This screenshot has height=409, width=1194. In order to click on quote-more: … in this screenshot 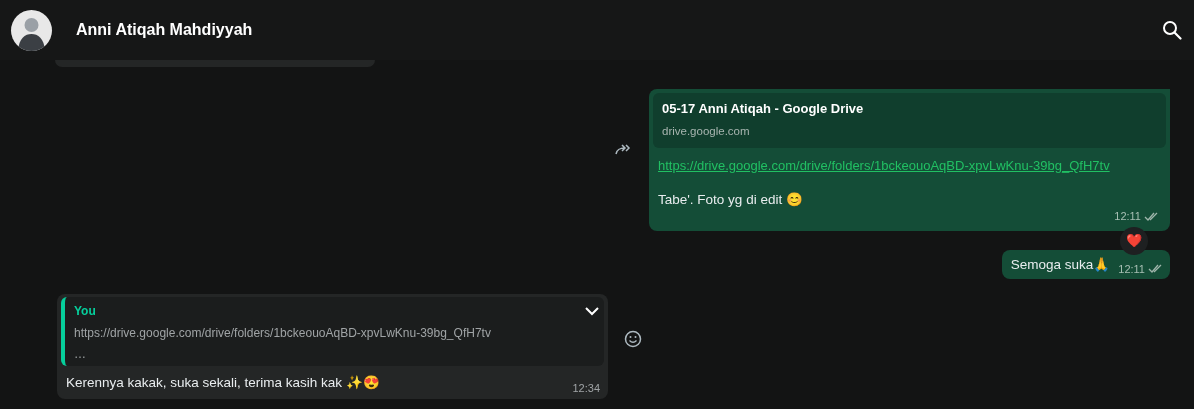, I will do `click(80, 355)`.